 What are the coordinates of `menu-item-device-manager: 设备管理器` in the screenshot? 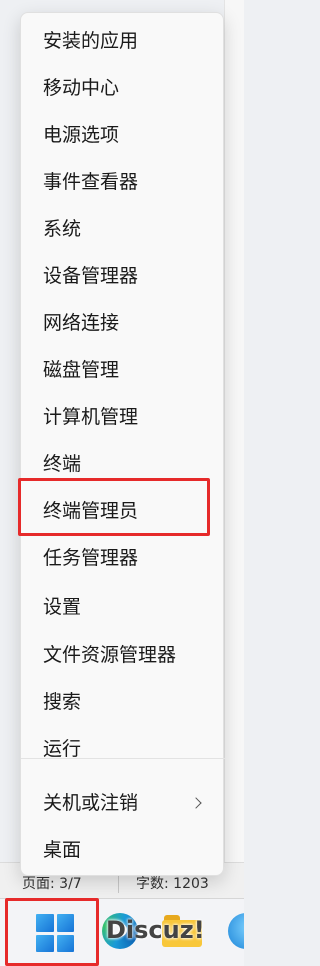 It's located at (123, 276).